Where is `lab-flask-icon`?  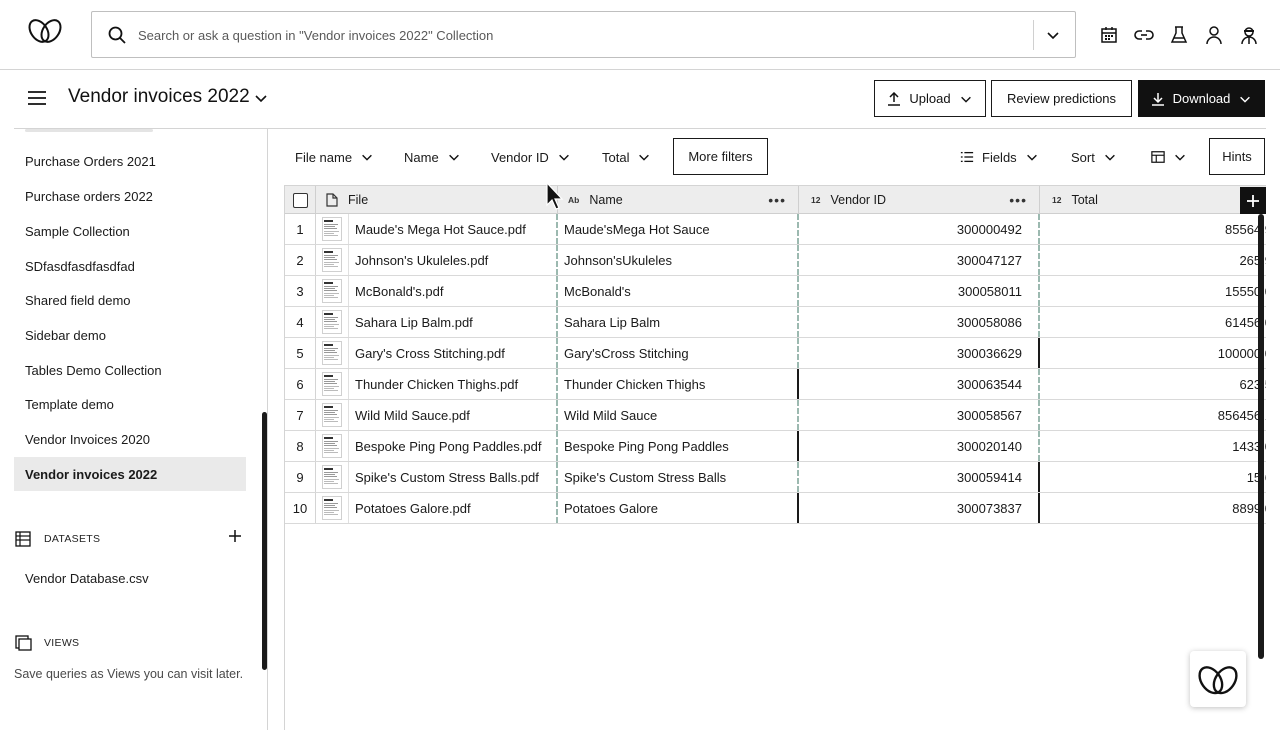
lab-flask-icon is located at coordinates (1179, 35).